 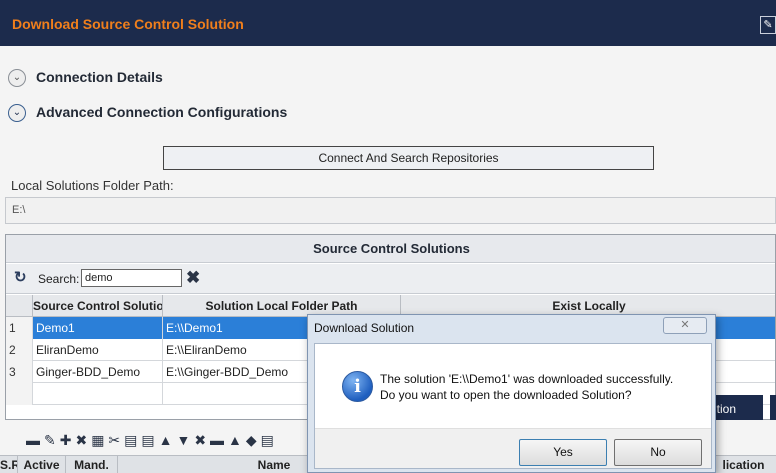 What do you see at coordinates (59, 279) in the screenshot?
I see `search-label: Search:` at bounding box center [59, 279].